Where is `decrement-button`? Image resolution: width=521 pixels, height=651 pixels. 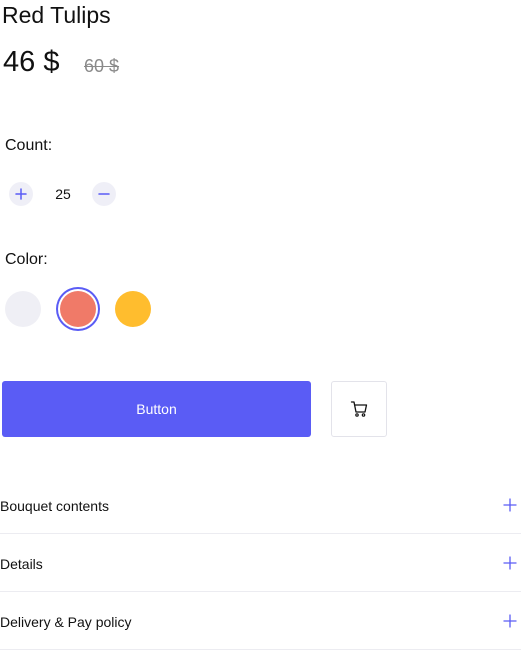
decrement-button is located at coordinates (104, 194).